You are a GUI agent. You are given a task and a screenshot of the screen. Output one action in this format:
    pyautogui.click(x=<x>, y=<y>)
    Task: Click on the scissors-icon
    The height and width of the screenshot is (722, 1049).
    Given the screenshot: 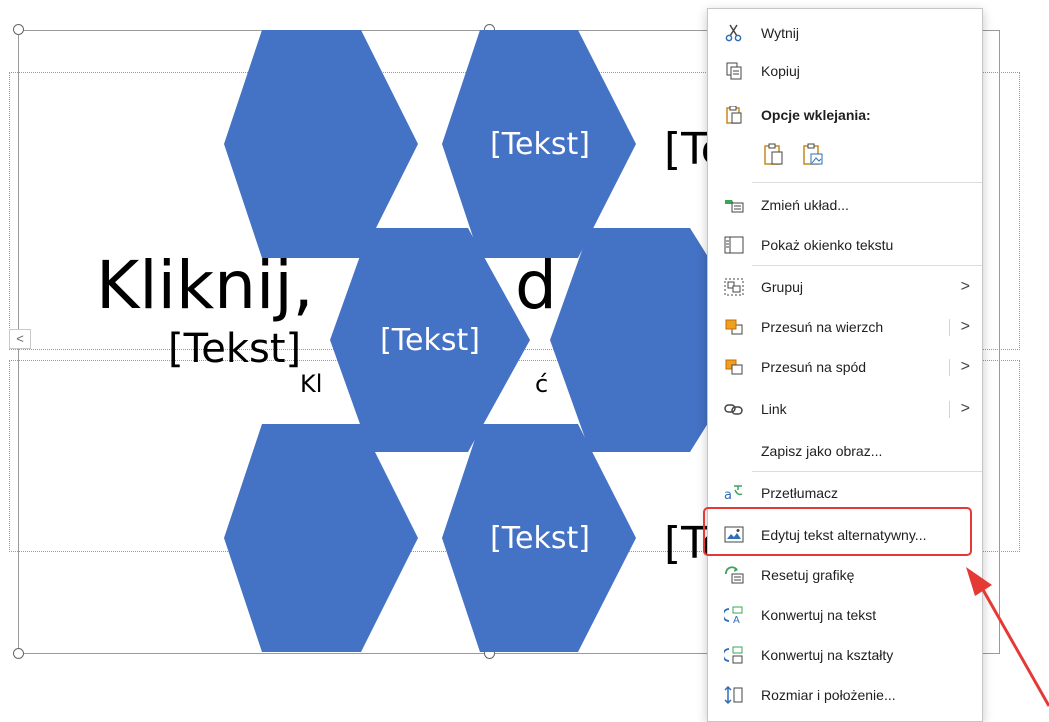 What is the action you would take?
    pyautogui.click(x=734, y=33)
    